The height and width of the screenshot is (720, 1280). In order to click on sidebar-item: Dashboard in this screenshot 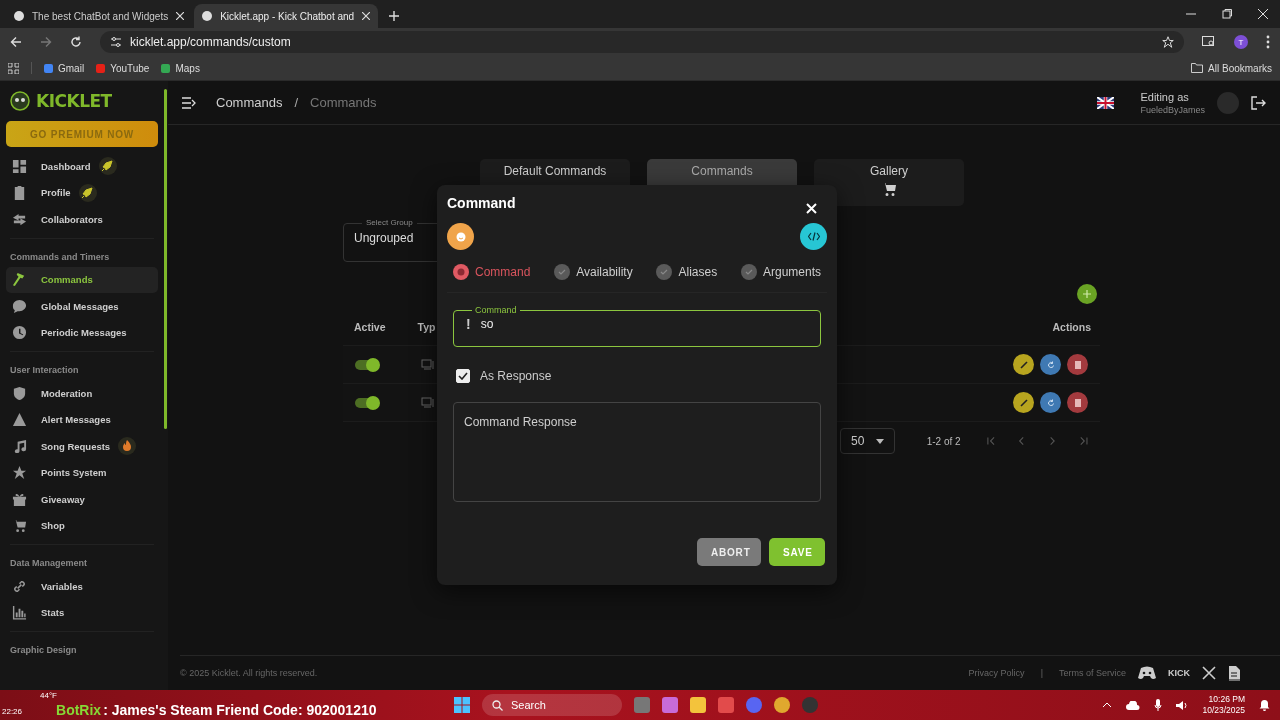, I will do `click(82, 166)`.